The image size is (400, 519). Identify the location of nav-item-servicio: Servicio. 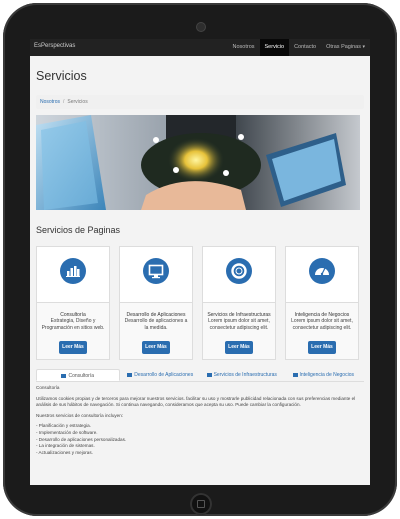
(274, 47).